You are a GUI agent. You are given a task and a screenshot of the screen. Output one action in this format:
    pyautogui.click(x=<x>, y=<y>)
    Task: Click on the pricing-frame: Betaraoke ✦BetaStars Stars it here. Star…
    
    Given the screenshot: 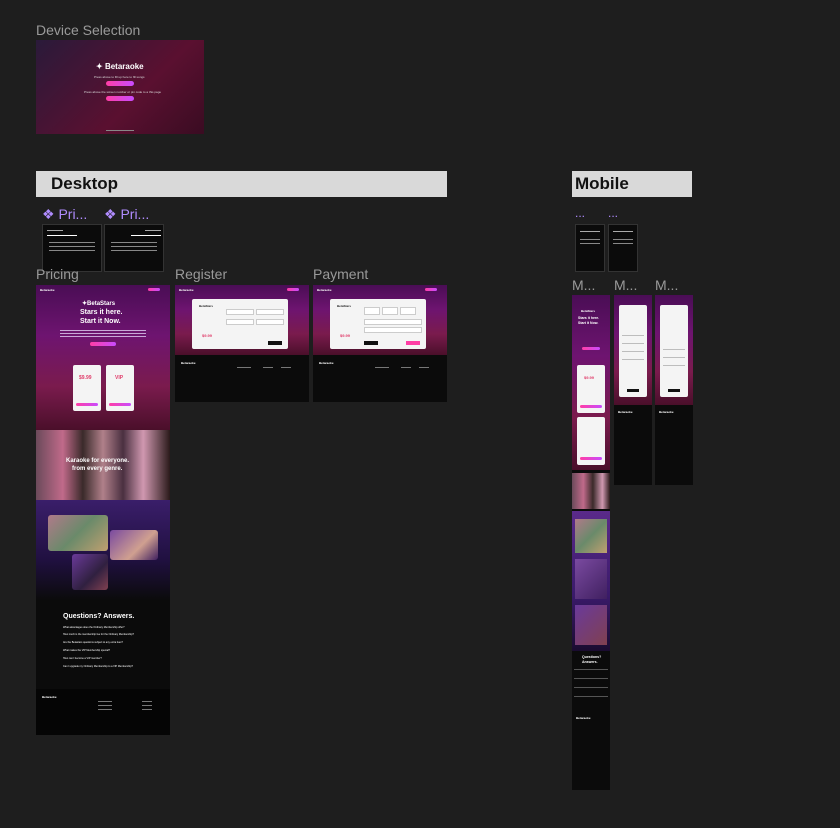 What is the action you would take?
    pyautogui.click(x=103, y=510)
    